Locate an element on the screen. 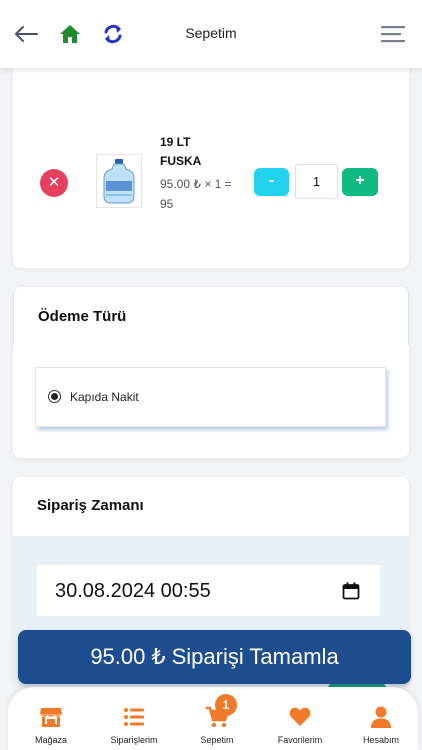  payment-option-label: Kapıda Nakit is located at coordinates (104, 397).